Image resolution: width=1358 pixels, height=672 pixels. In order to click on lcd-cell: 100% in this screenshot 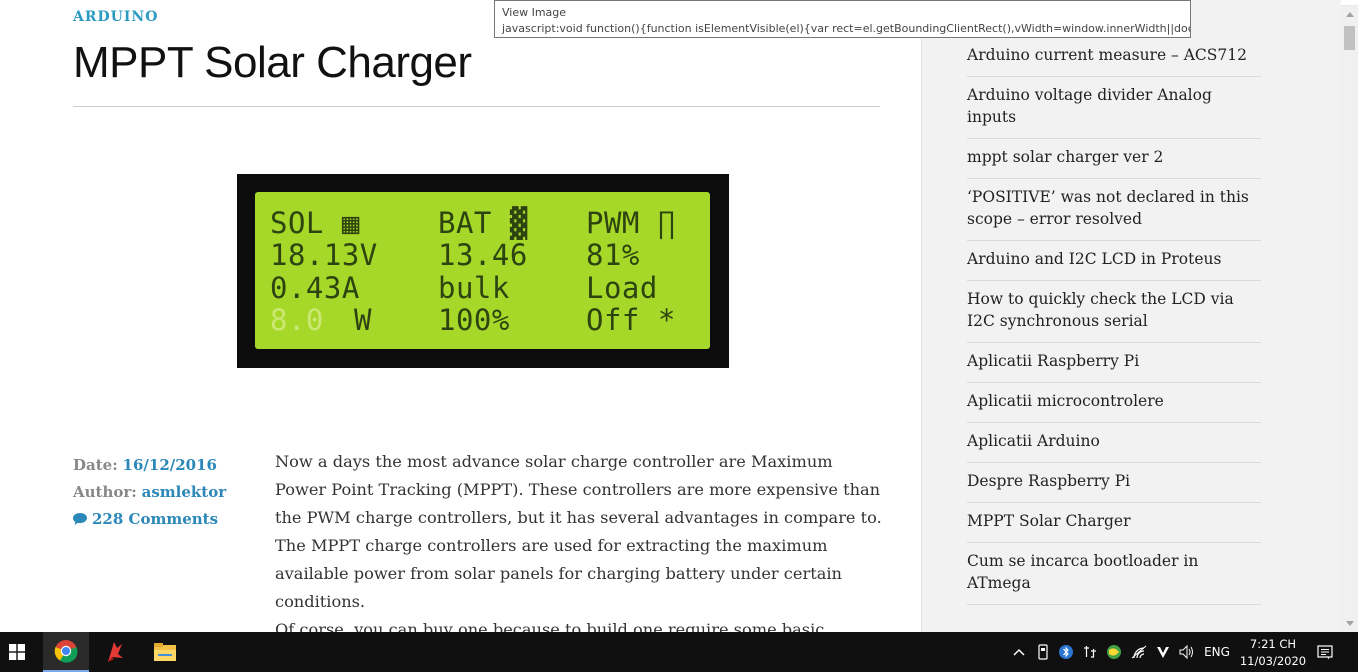, I will do `click(474, 320)`.